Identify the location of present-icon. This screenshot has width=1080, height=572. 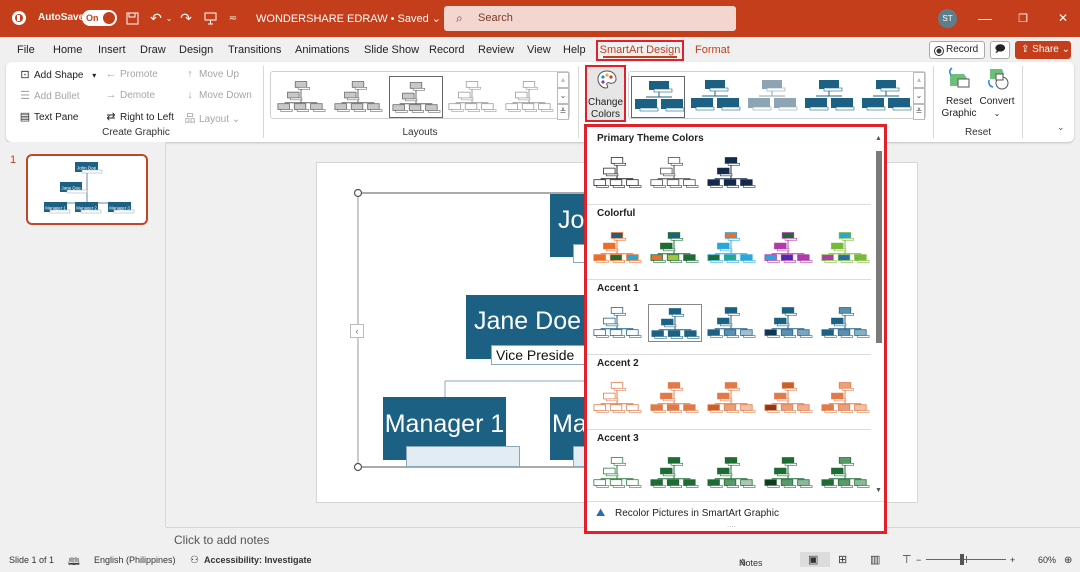
(210, 18).